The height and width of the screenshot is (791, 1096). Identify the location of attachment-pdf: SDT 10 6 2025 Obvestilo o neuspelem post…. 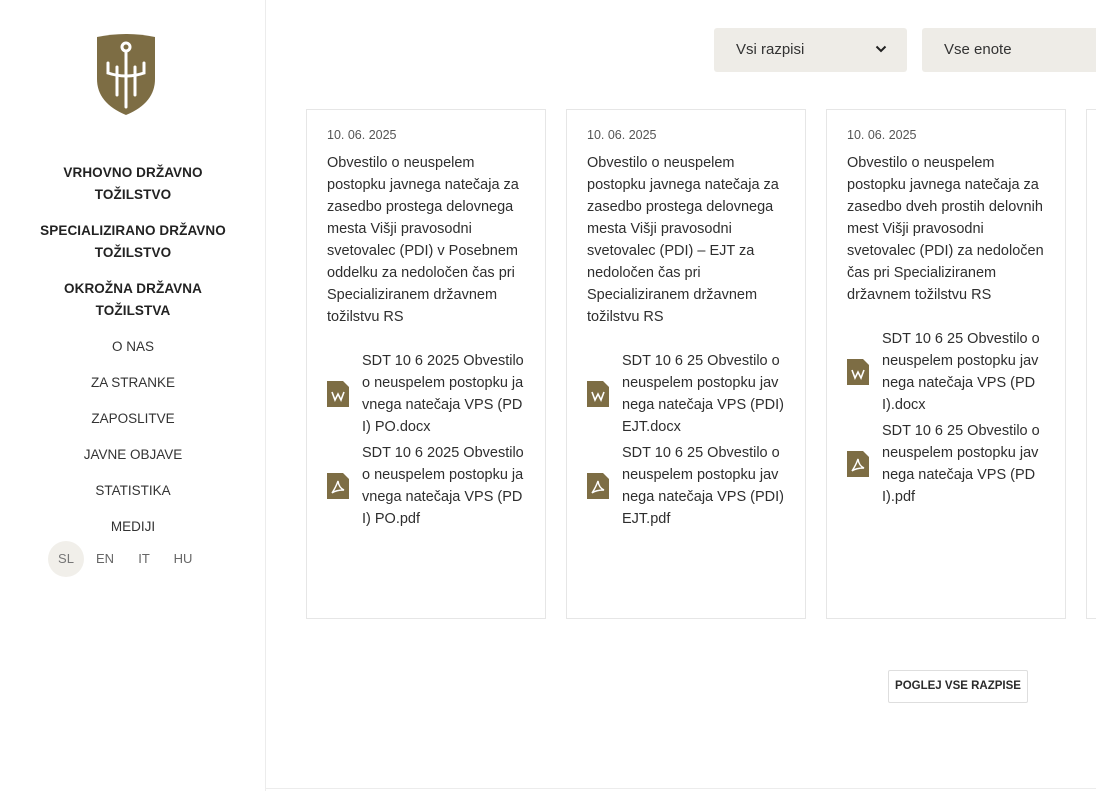
(426, 486).